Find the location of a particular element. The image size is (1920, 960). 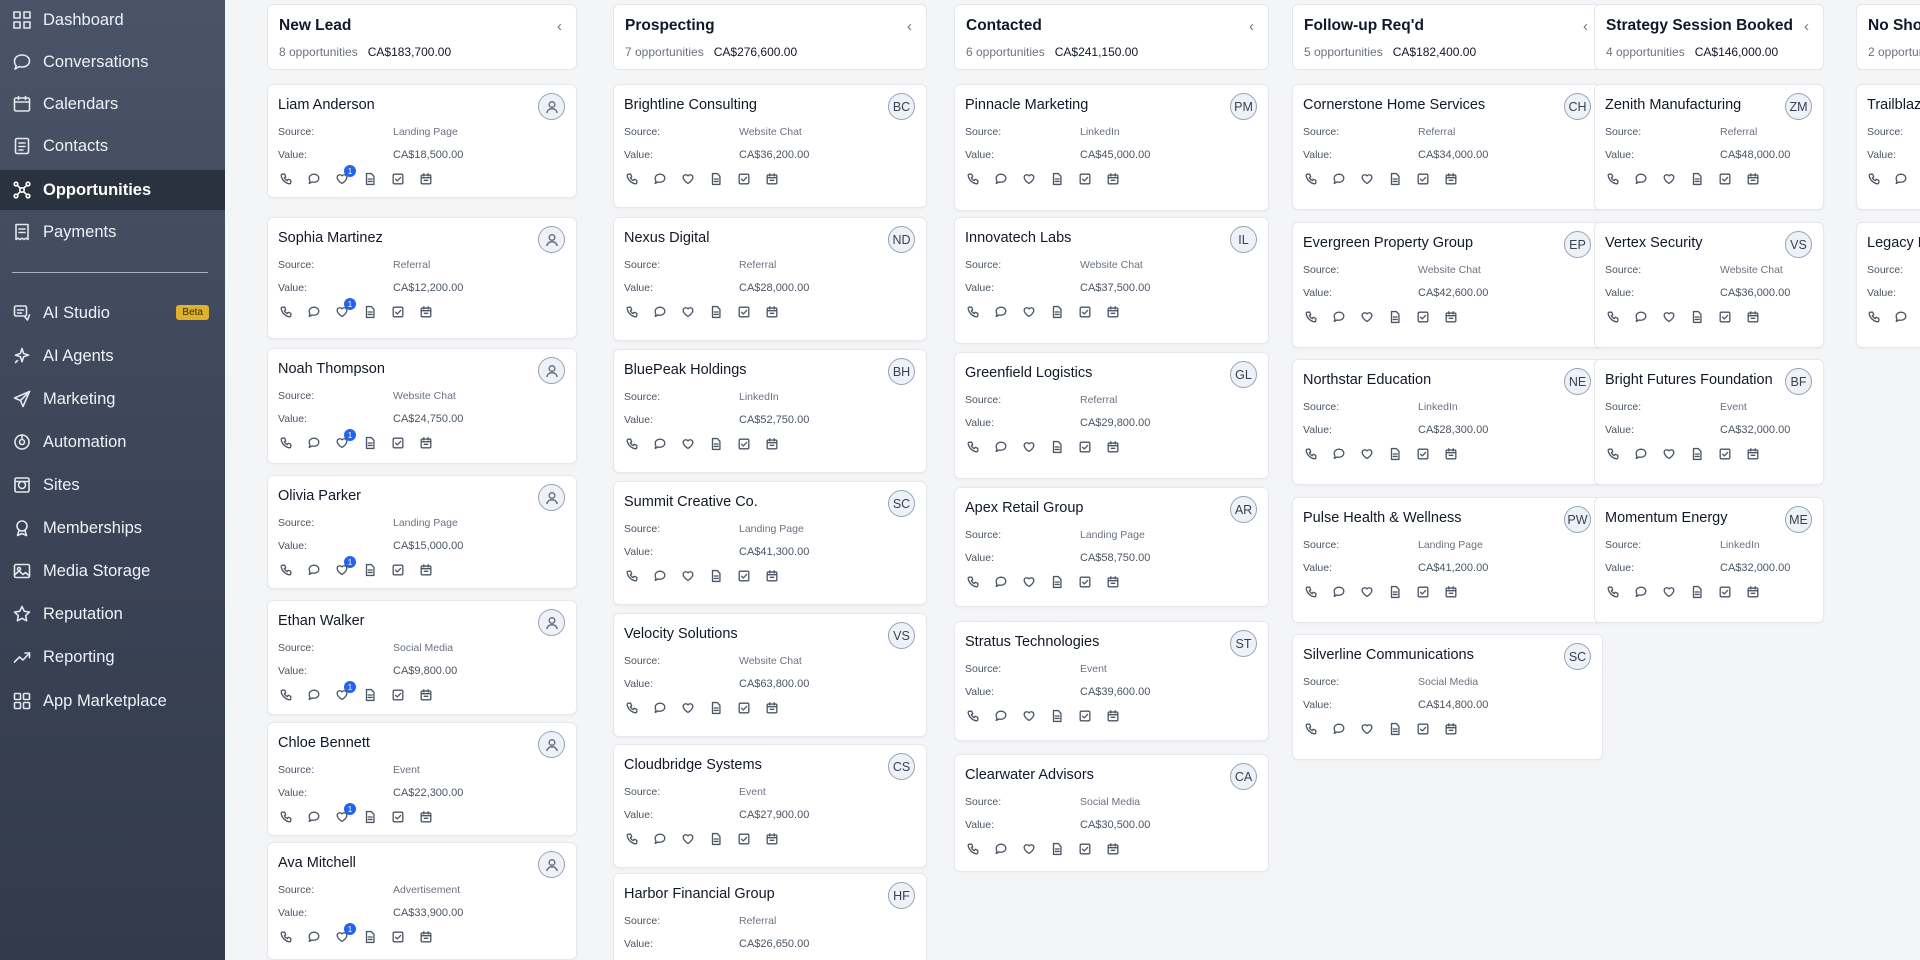

opportunity-name: Sophia Martinez is located at coordinates (422, 238).